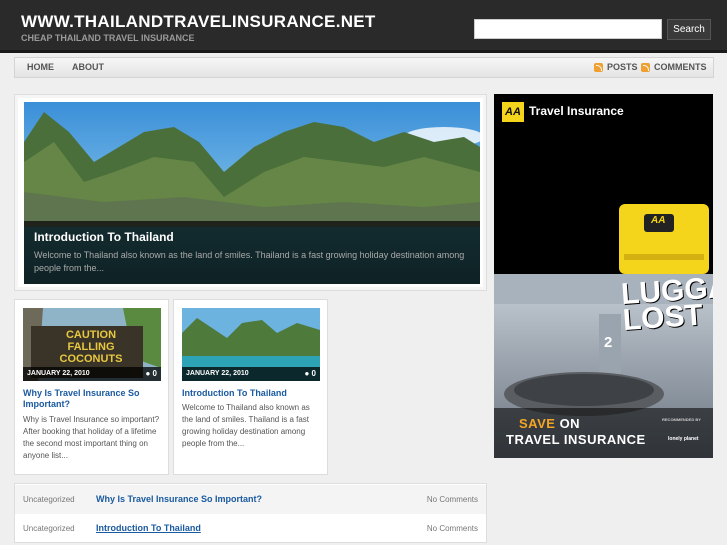 The height and width of the screenshot is (545, 727). I want to click on main-nav: HOME ABOUT POSTS COMMENTS, so click(364, 67).